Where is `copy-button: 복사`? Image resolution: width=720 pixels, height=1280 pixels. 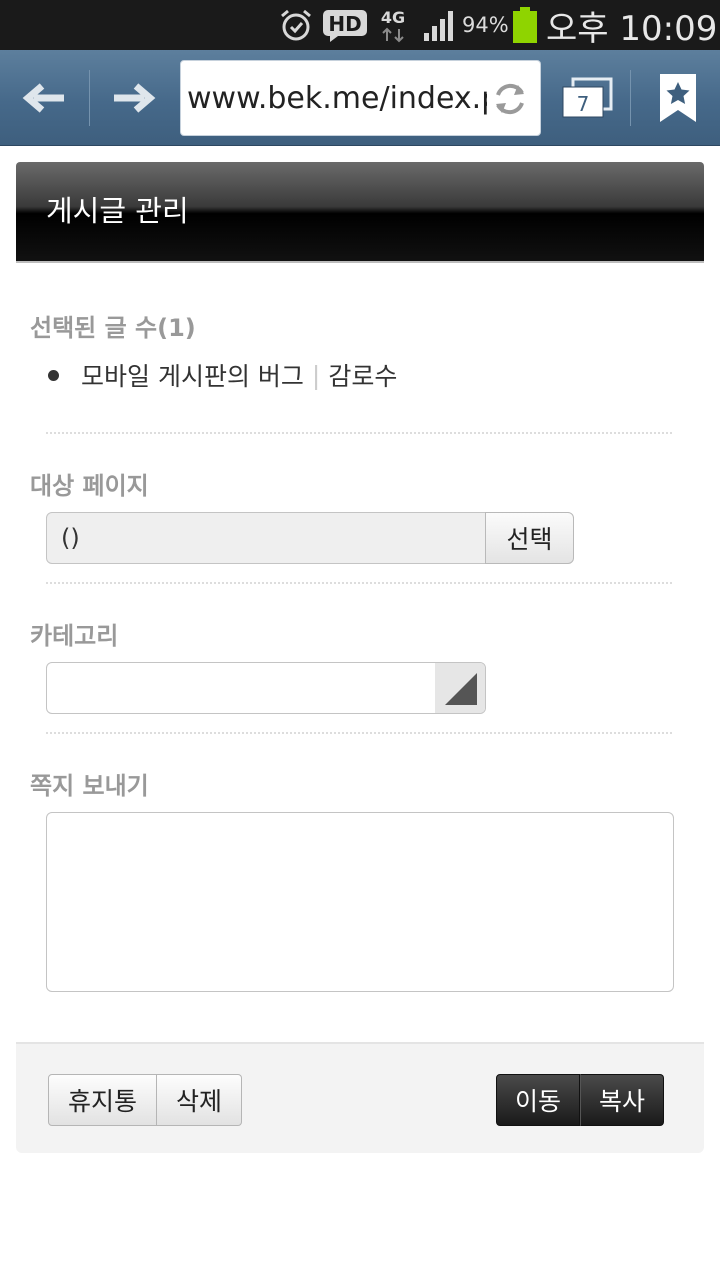
copy-button: 복사 is located at coordinates (622, 1100).